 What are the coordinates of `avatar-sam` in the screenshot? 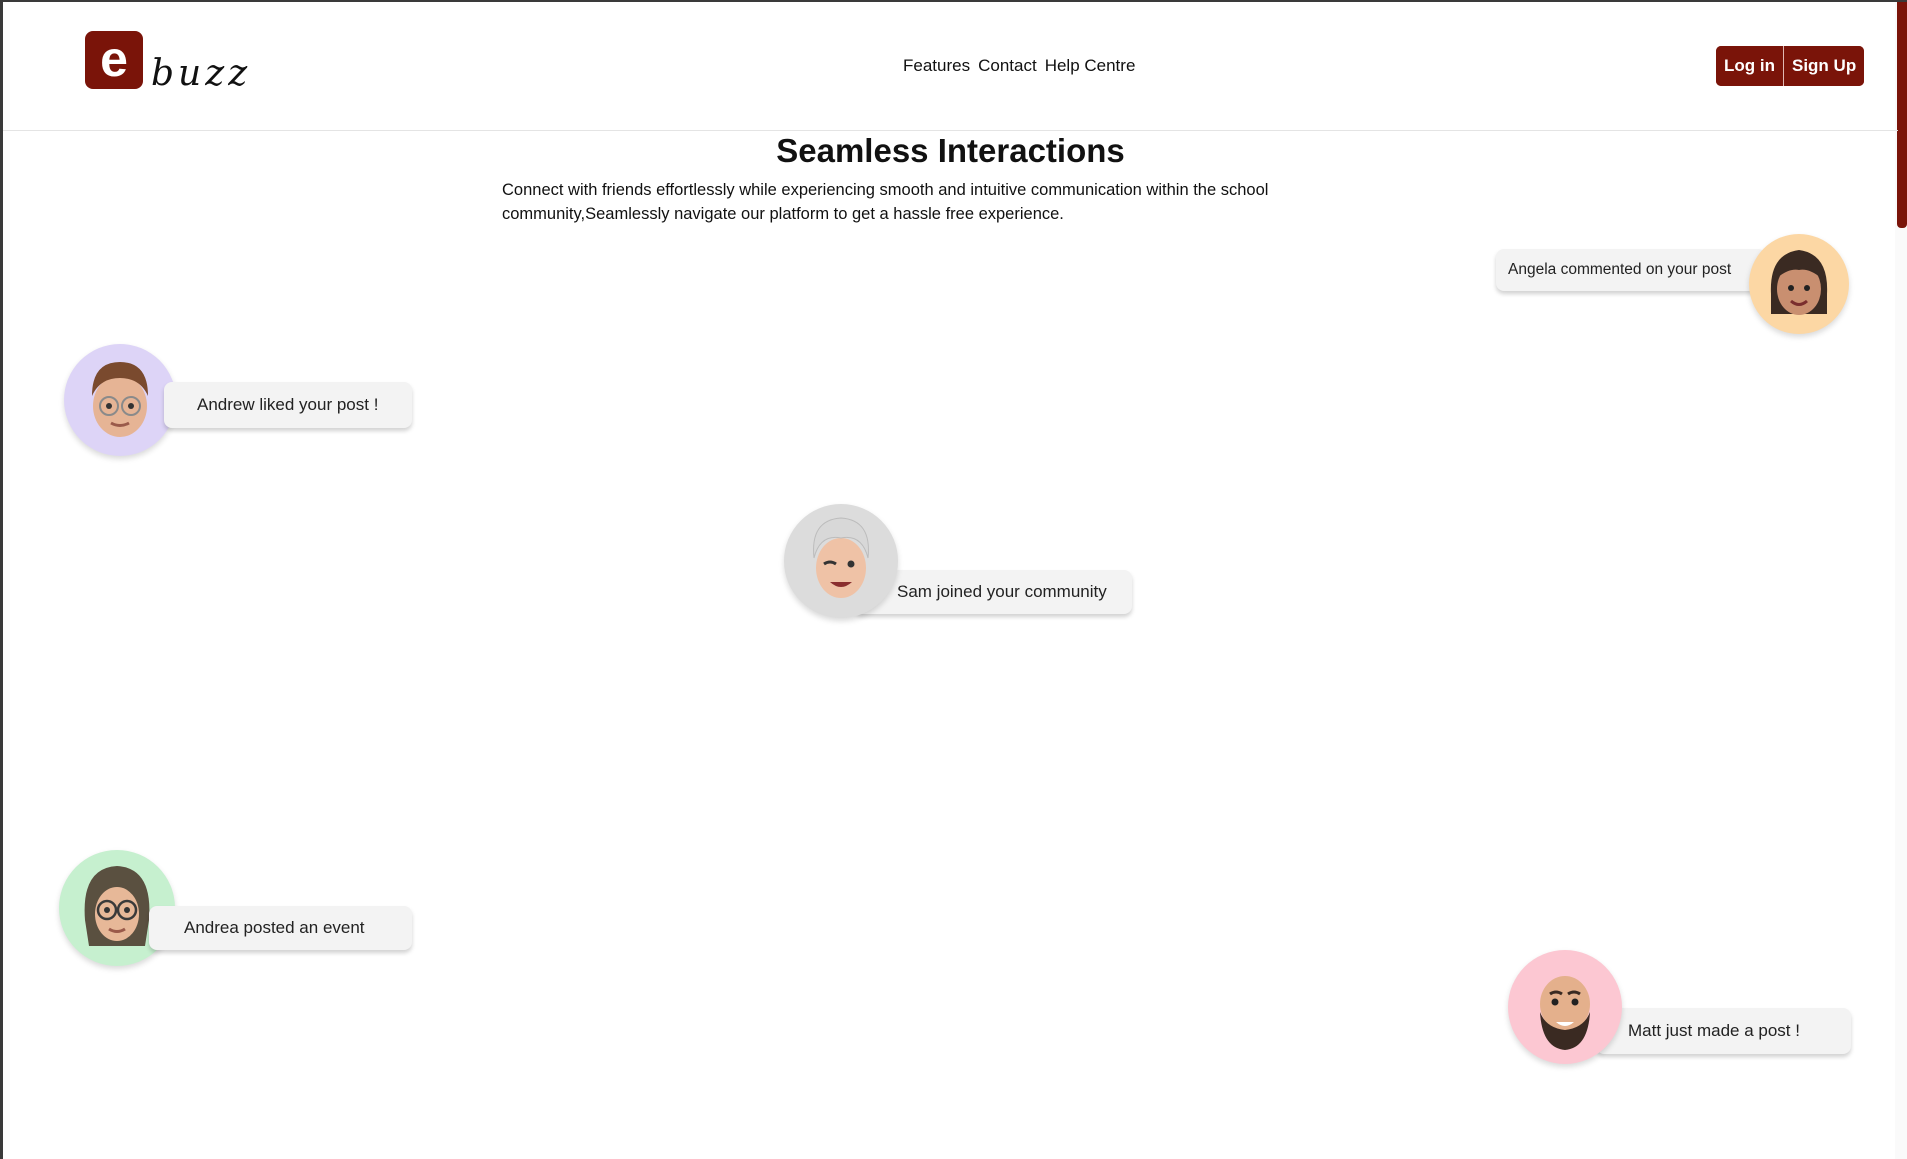 It's located at (841, 561).